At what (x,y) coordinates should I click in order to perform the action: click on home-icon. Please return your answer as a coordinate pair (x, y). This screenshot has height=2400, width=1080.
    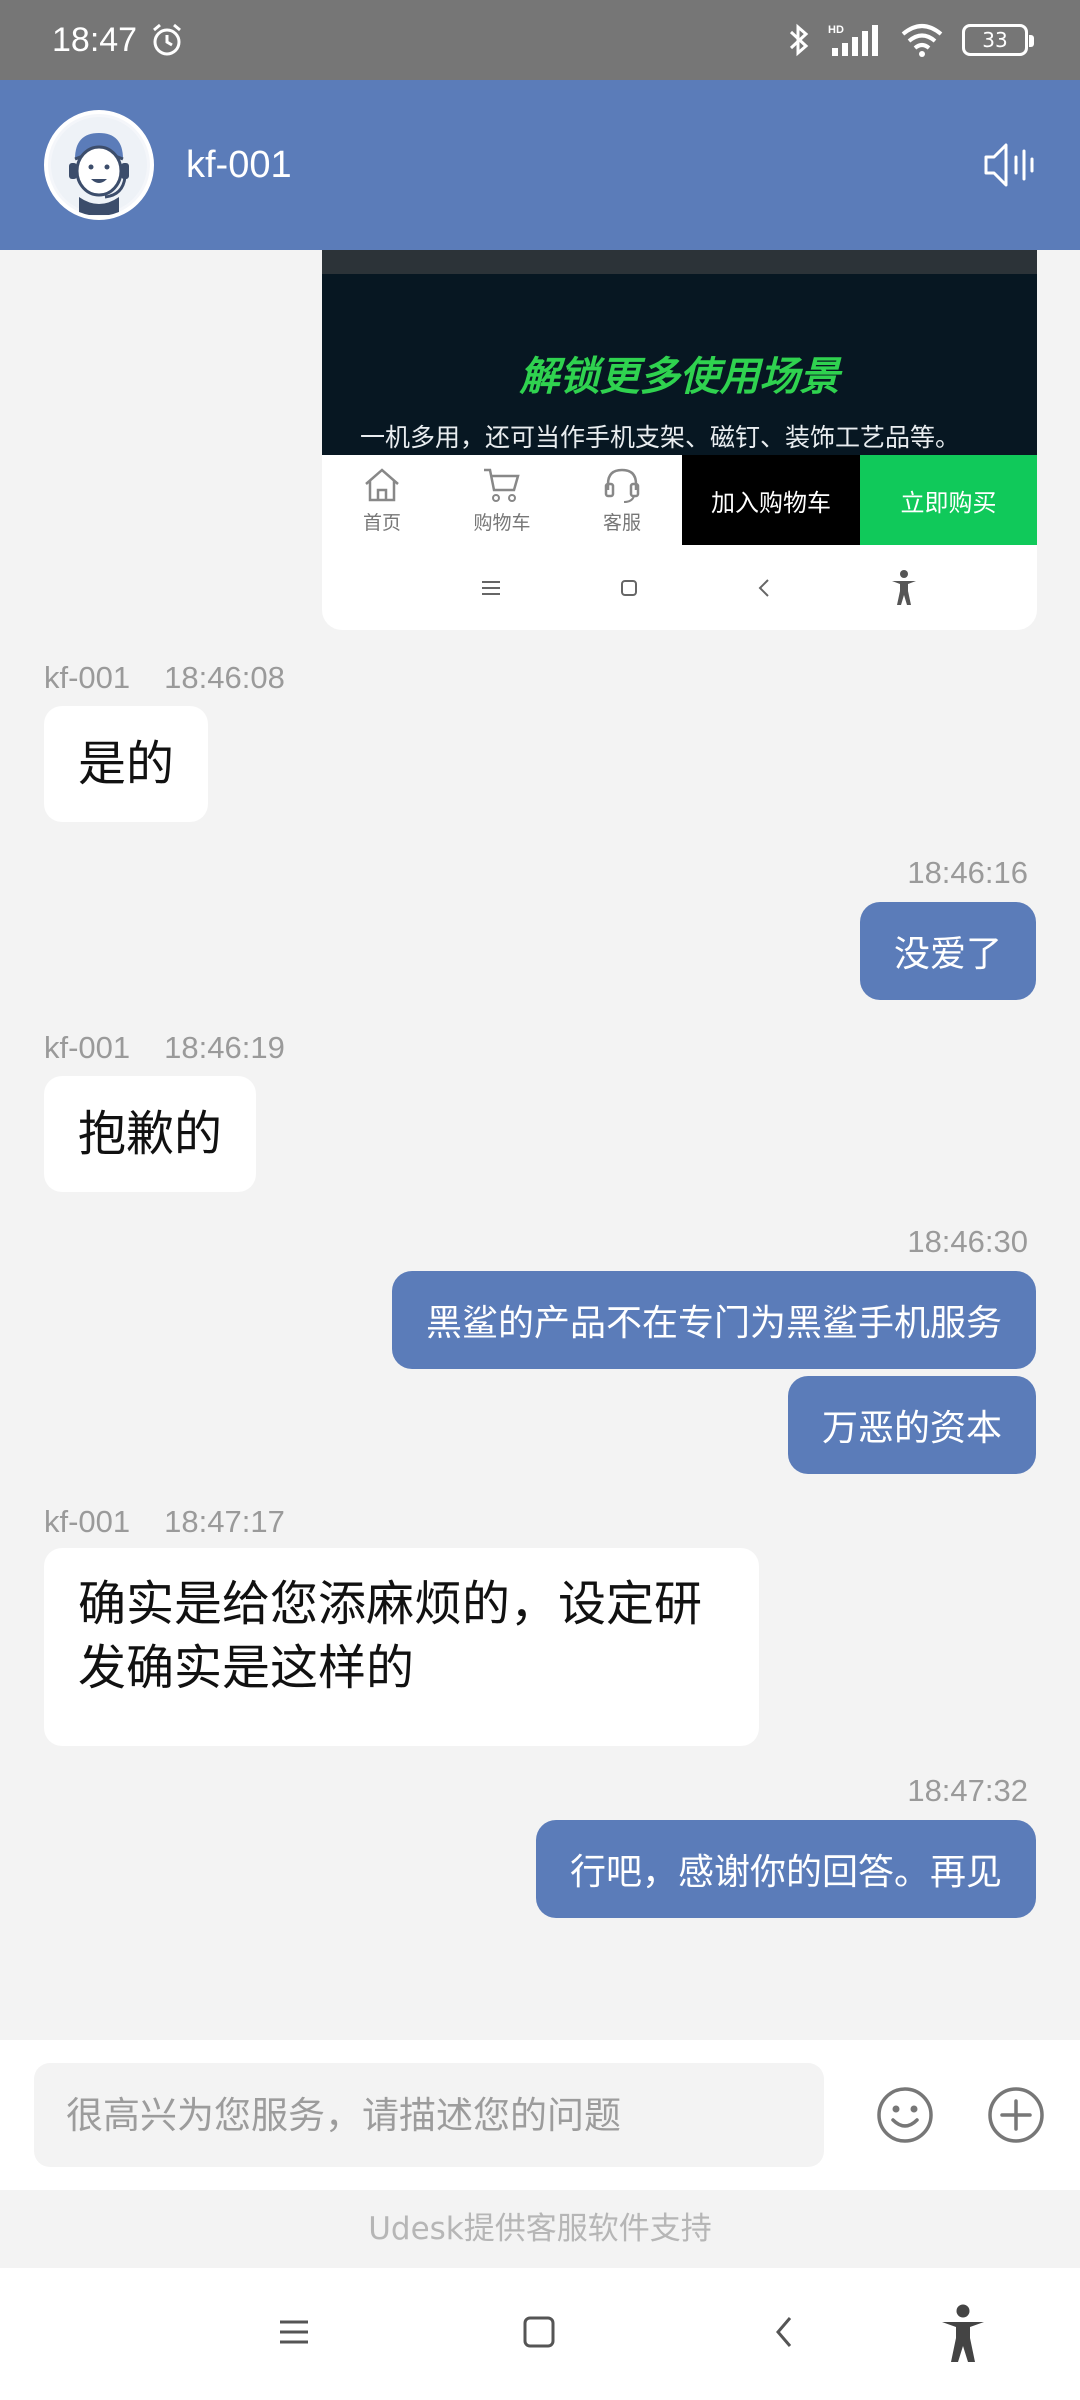
    Looking at the image, I should click on (539, 2332).